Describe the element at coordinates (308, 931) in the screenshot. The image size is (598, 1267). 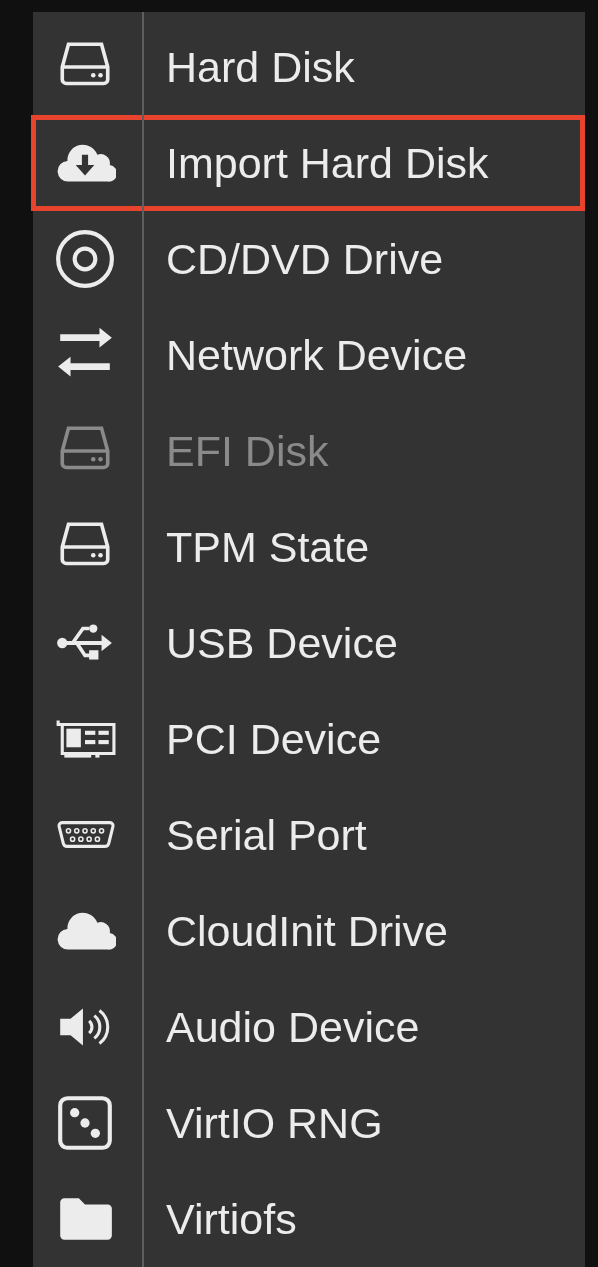
I see `menu-item: CloudInit Drive` at that location.